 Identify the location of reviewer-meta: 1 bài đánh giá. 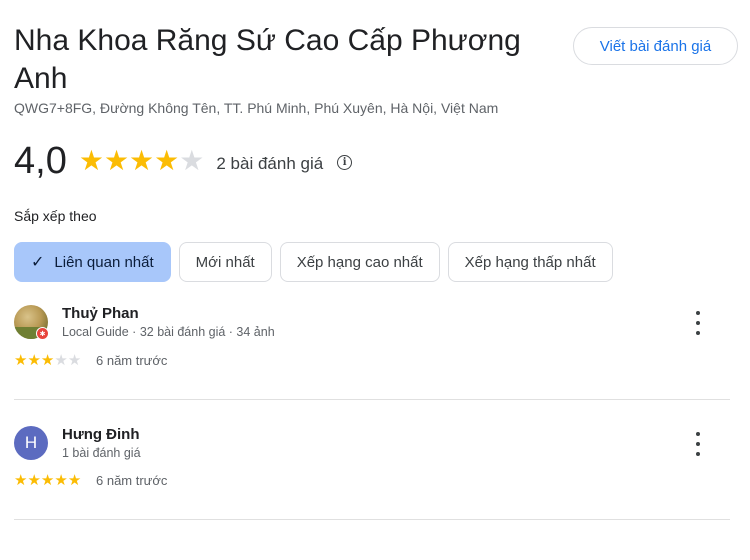
(101, 453).